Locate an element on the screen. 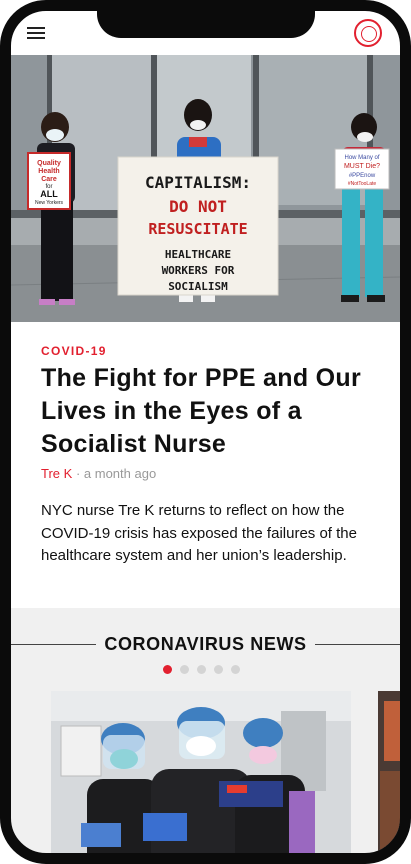  svg-text: #PPEnow is located at coordinates (362, 176).